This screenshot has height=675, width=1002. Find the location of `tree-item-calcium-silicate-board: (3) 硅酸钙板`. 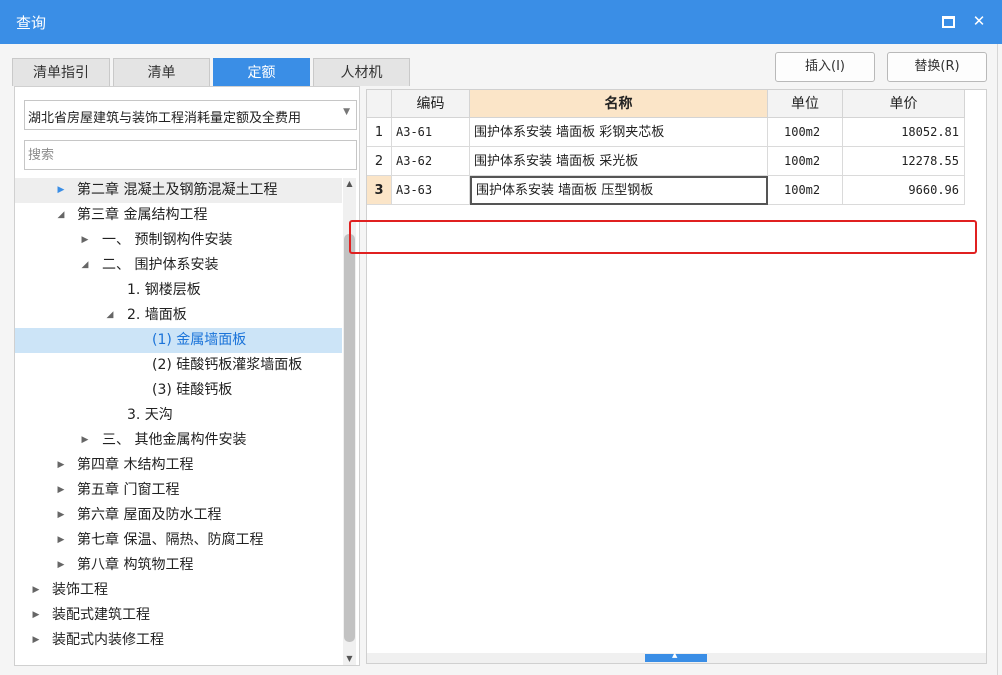

tree-item-calcium-silicate-board: (3) 硅酸钙板 is located at coordinates (178, 390).